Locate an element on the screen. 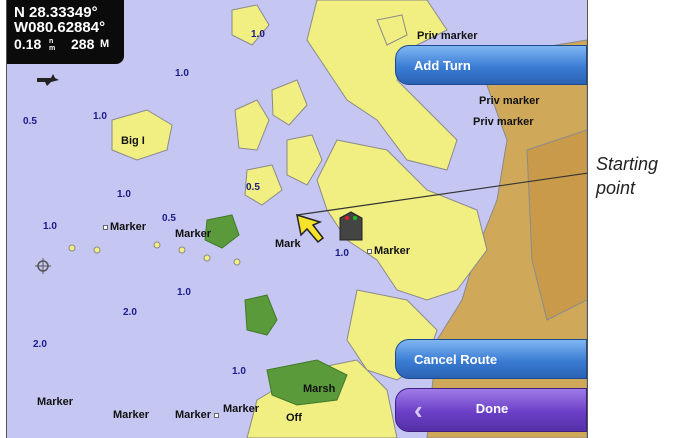  cancel-route-label: Cancel Route is located at coordinates (456, 359).